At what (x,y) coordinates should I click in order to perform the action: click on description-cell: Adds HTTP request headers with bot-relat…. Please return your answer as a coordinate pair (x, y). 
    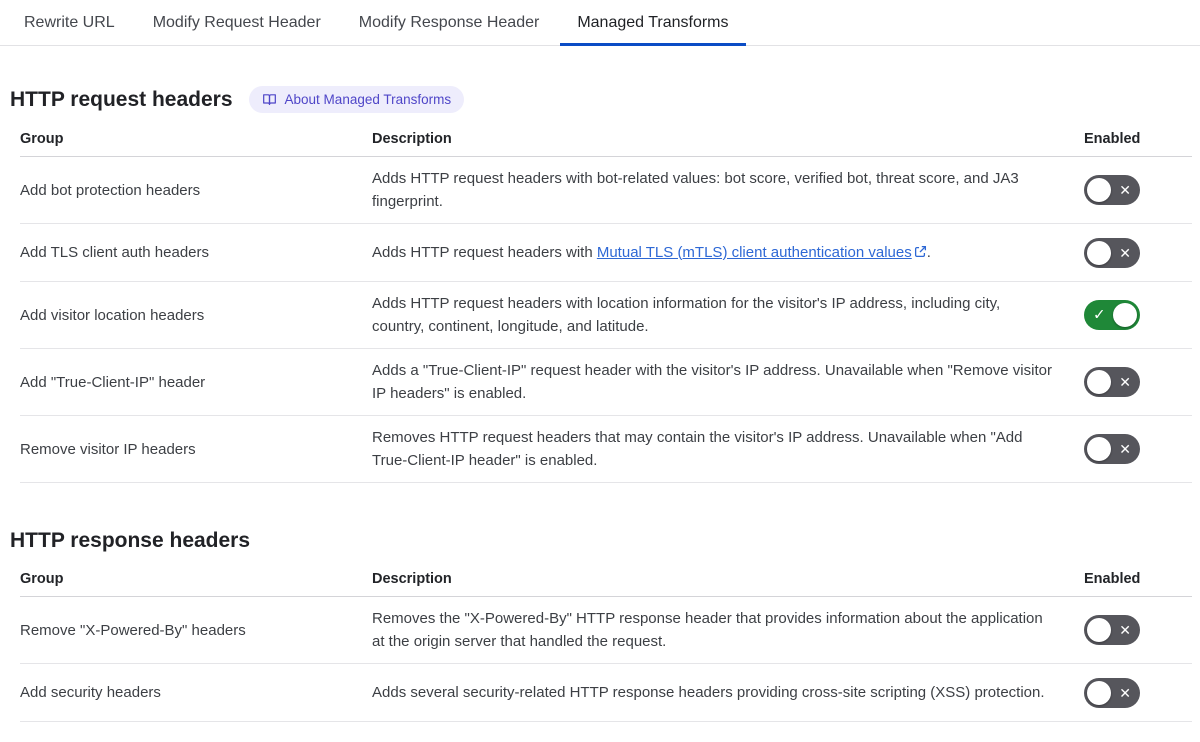
    Looking at the image, I should click on (695, 190).